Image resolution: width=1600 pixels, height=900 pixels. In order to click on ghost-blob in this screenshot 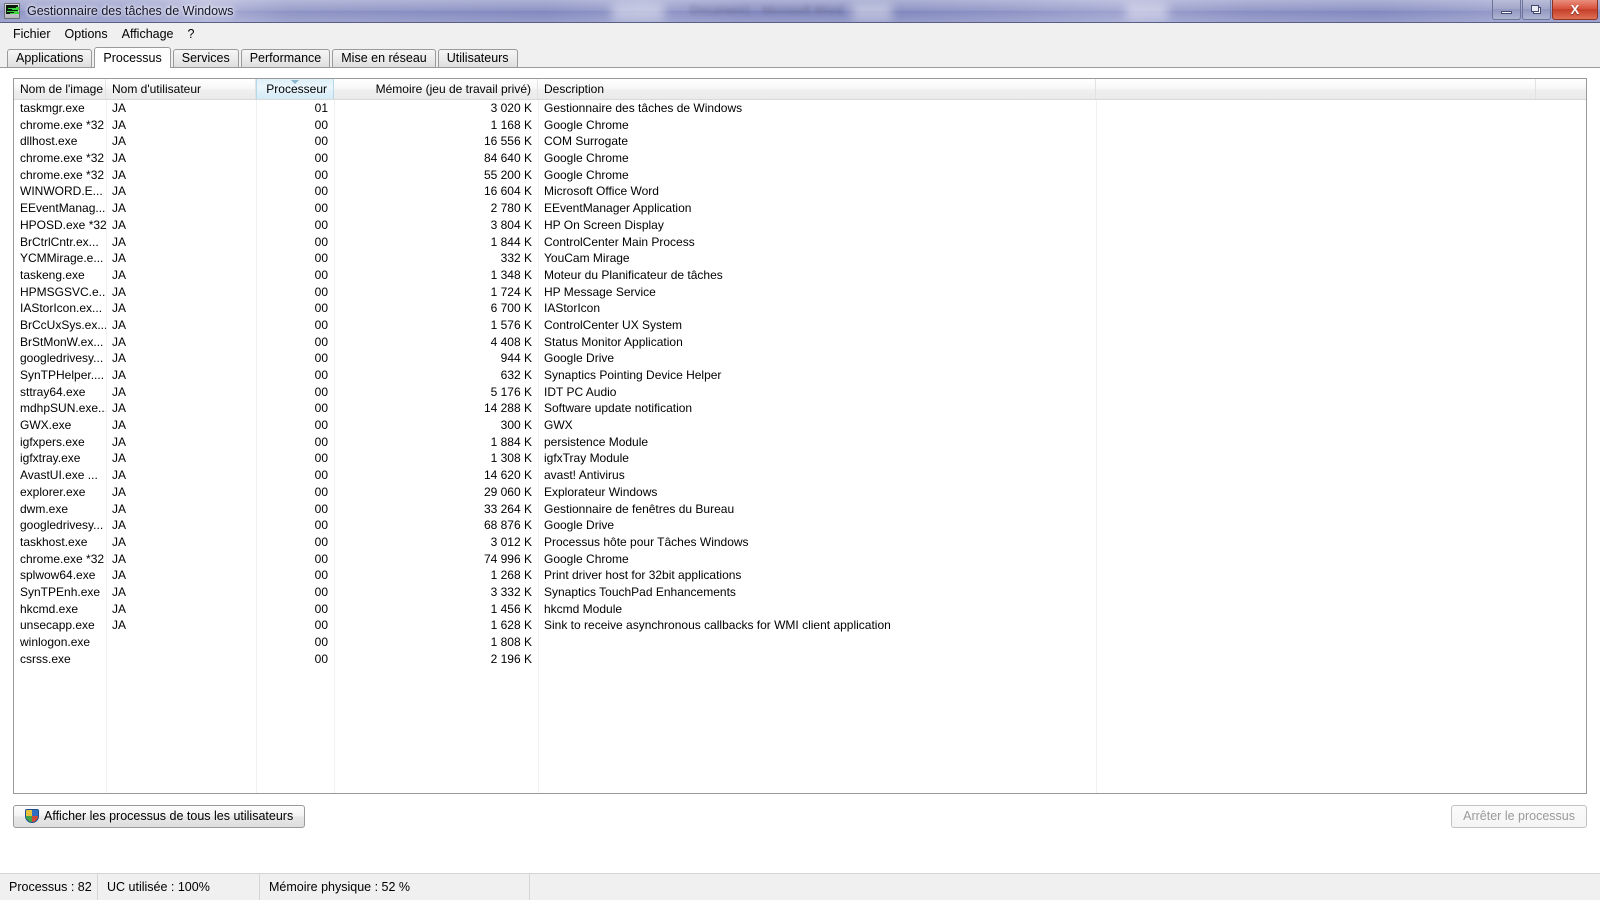, I will do `click(872, 12)`.